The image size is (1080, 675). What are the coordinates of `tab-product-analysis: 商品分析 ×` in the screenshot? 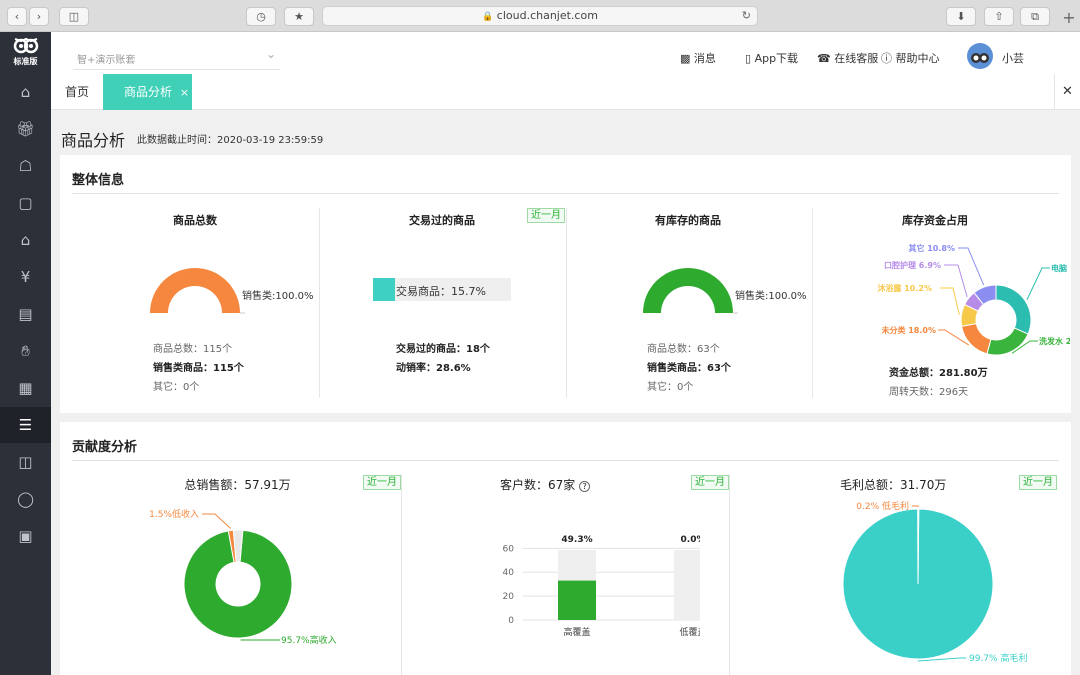 It's located at (147, 92).